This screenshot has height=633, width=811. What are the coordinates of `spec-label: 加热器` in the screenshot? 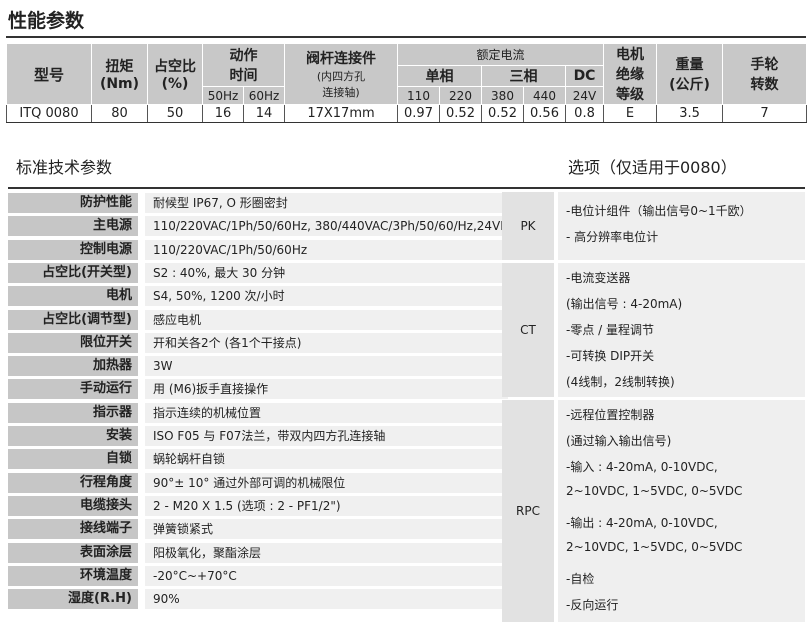 It's located at (73, 366).